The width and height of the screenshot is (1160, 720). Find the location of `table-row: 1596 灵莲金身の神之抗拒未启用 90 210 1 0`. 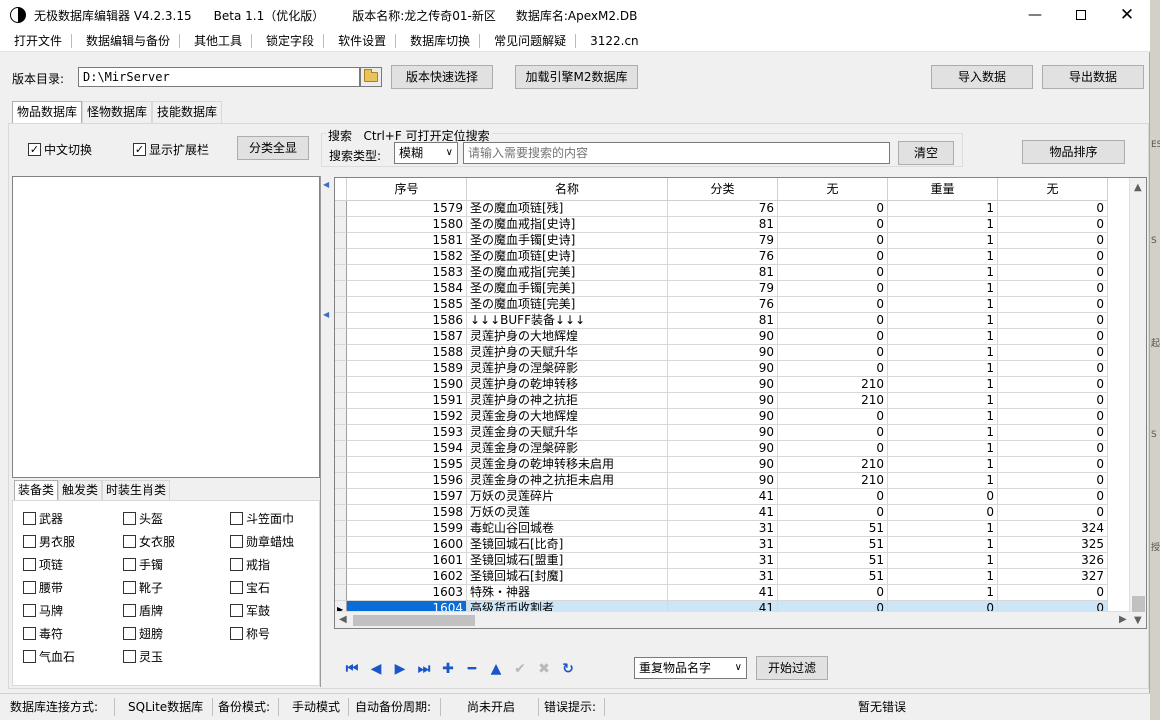

table-row: 1596 灵莲金身の神之抗拒未启用 90 210 1 0 is located at coordinates (721, 481).